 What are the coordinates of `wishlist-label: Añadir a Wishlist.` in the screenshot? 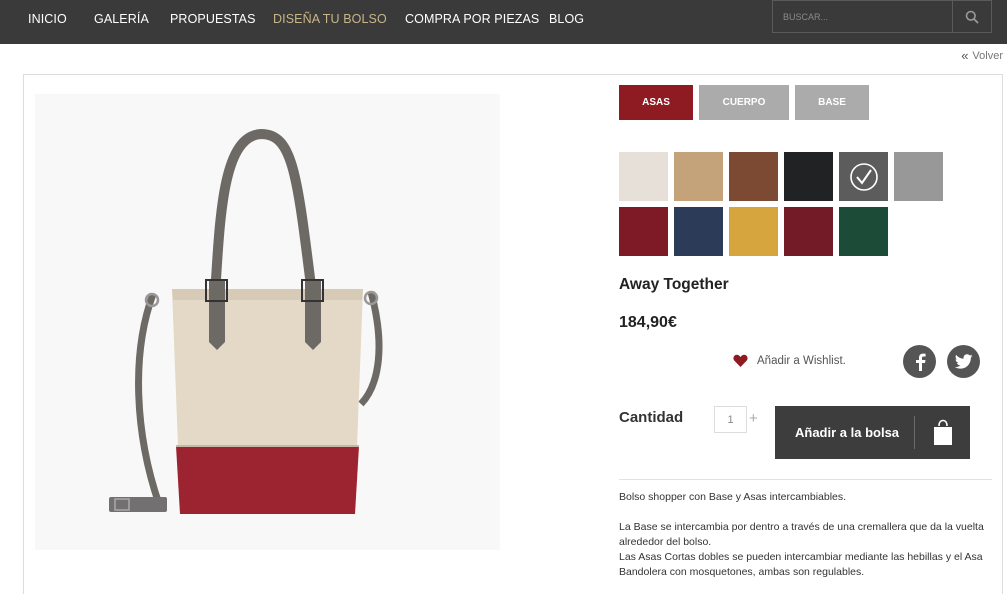 It's located at (801, 361).